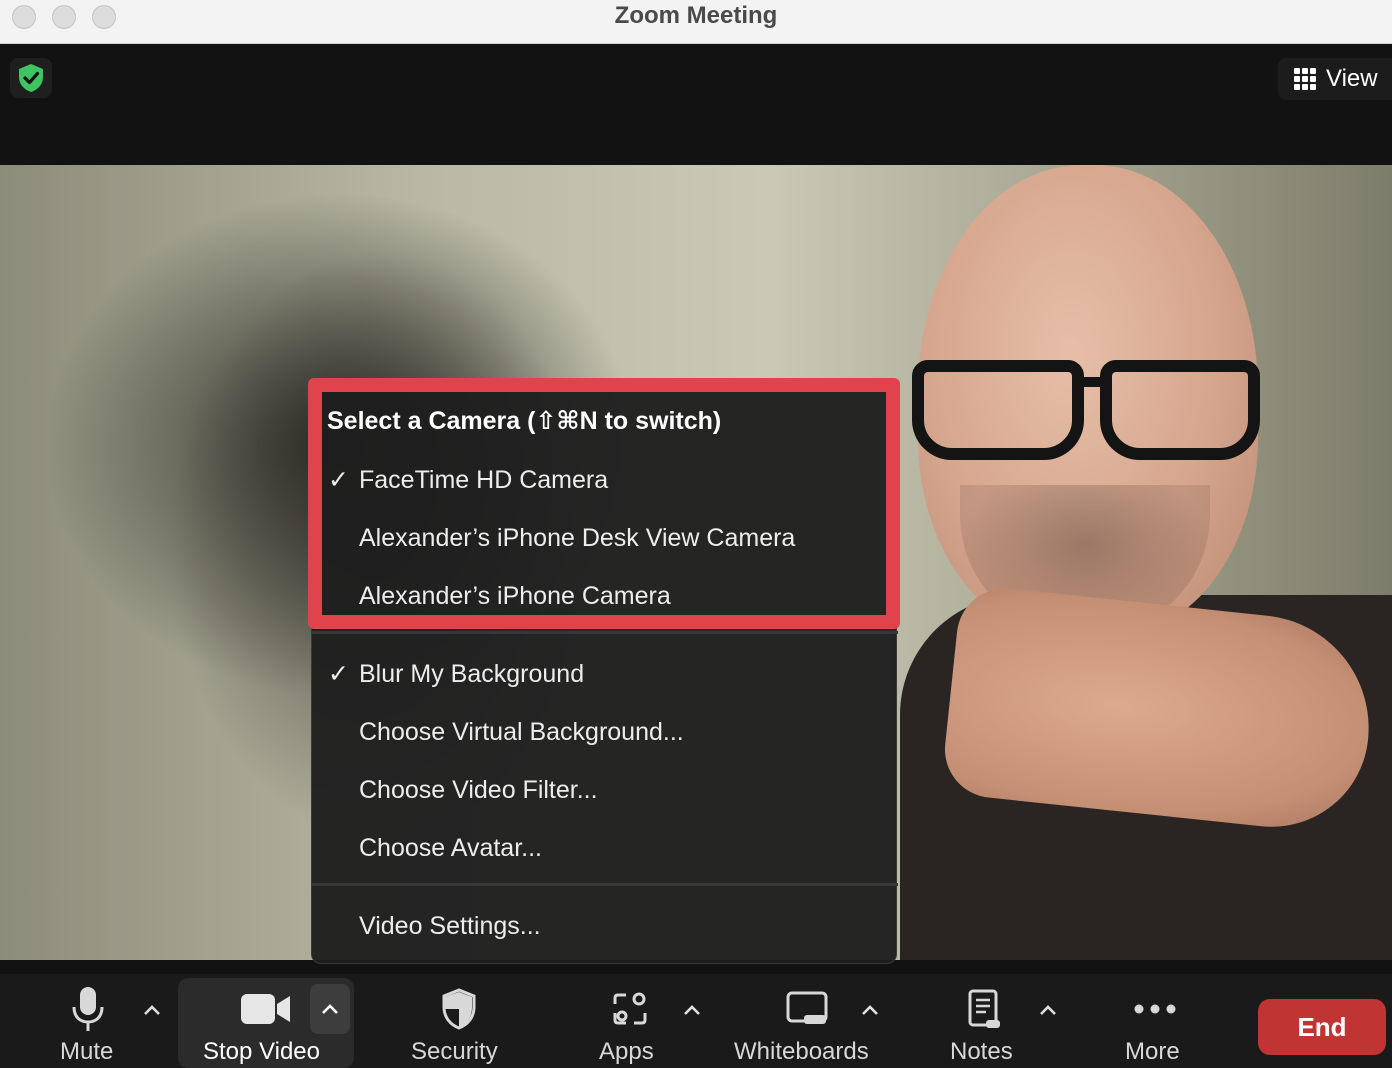 Image resolution: width=1392 pixels, height=1068 pixels. Describe the element at coordinates (577, 538) in the screenshot. I see `menu-item-label: Alexander’s iPhone Desk View Camera` at that location.